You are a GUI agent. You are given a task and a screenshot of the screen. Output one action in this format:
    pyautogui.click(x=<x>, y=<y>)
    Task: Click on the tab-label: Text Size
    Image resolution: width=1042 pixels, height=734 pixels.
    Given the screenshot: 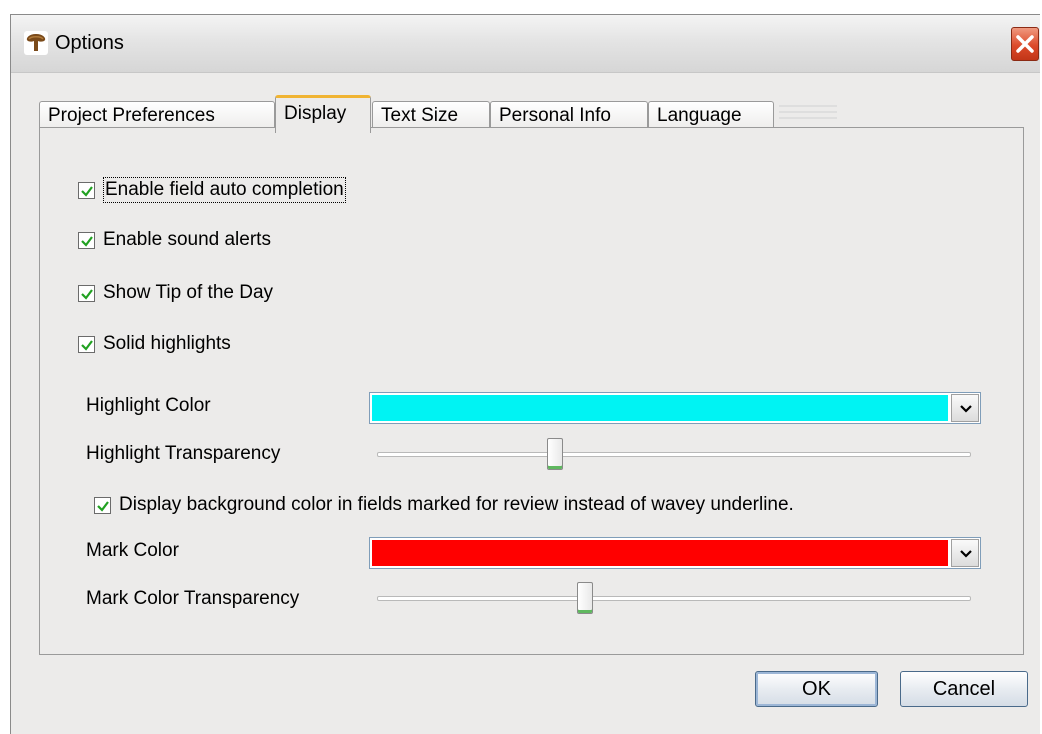 What is the action you would take?
    pyautogui.click(x=420, y=115)
    